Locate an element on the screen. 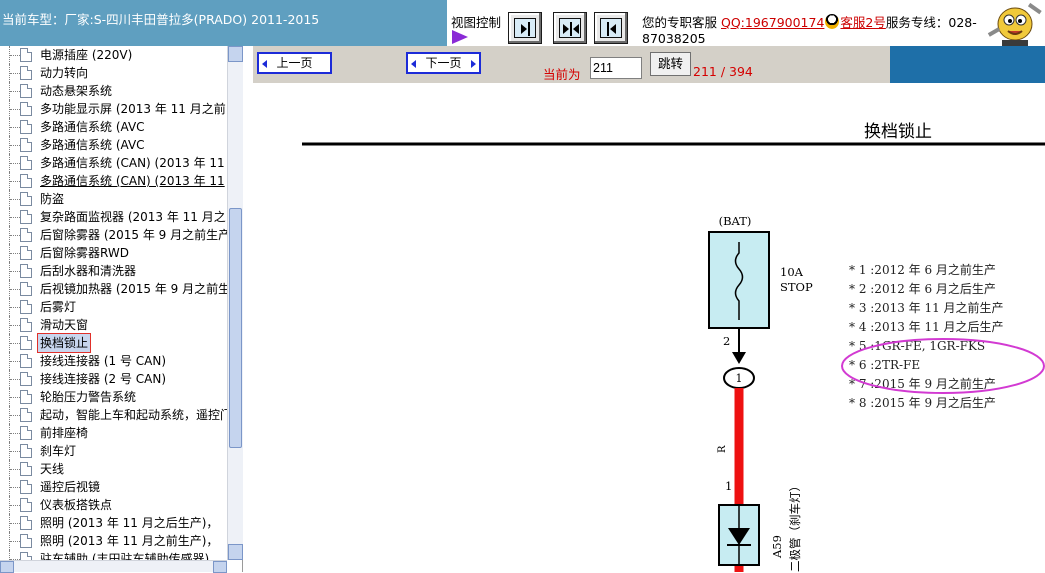  scroll-left-arrow-icon is located at coordinates (7, 567).